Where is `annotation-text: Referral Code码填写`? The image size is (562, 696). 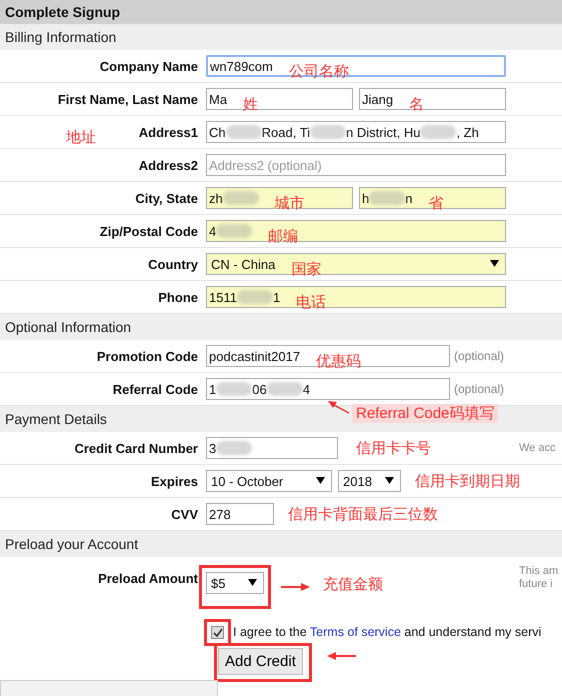
annotation-text: Referral Code码填写 is located at coordinates (425, 413).